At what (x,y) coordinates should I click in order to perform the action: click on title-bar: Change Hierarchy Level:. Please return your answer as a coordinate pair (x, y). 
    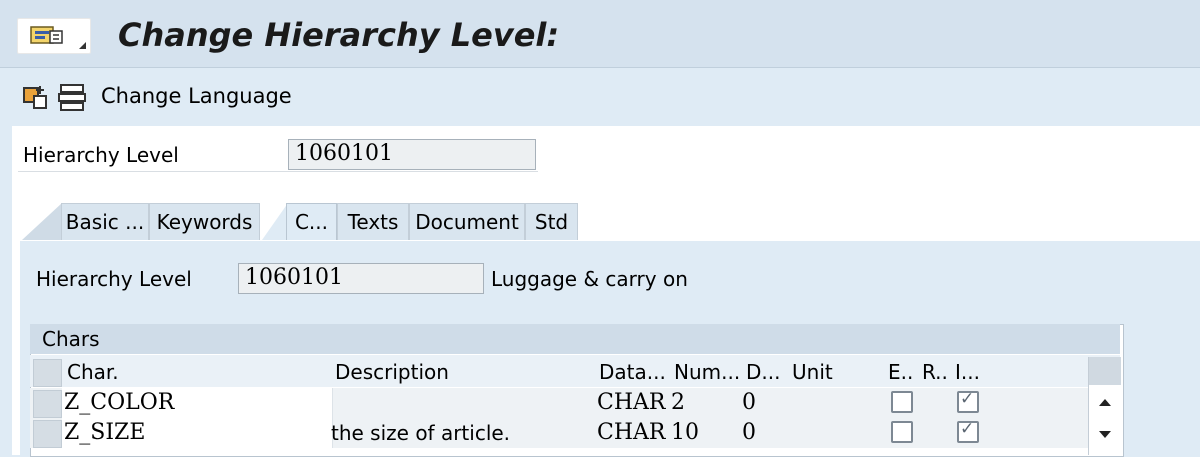
    Looking at the image, I should click on (600, 34).